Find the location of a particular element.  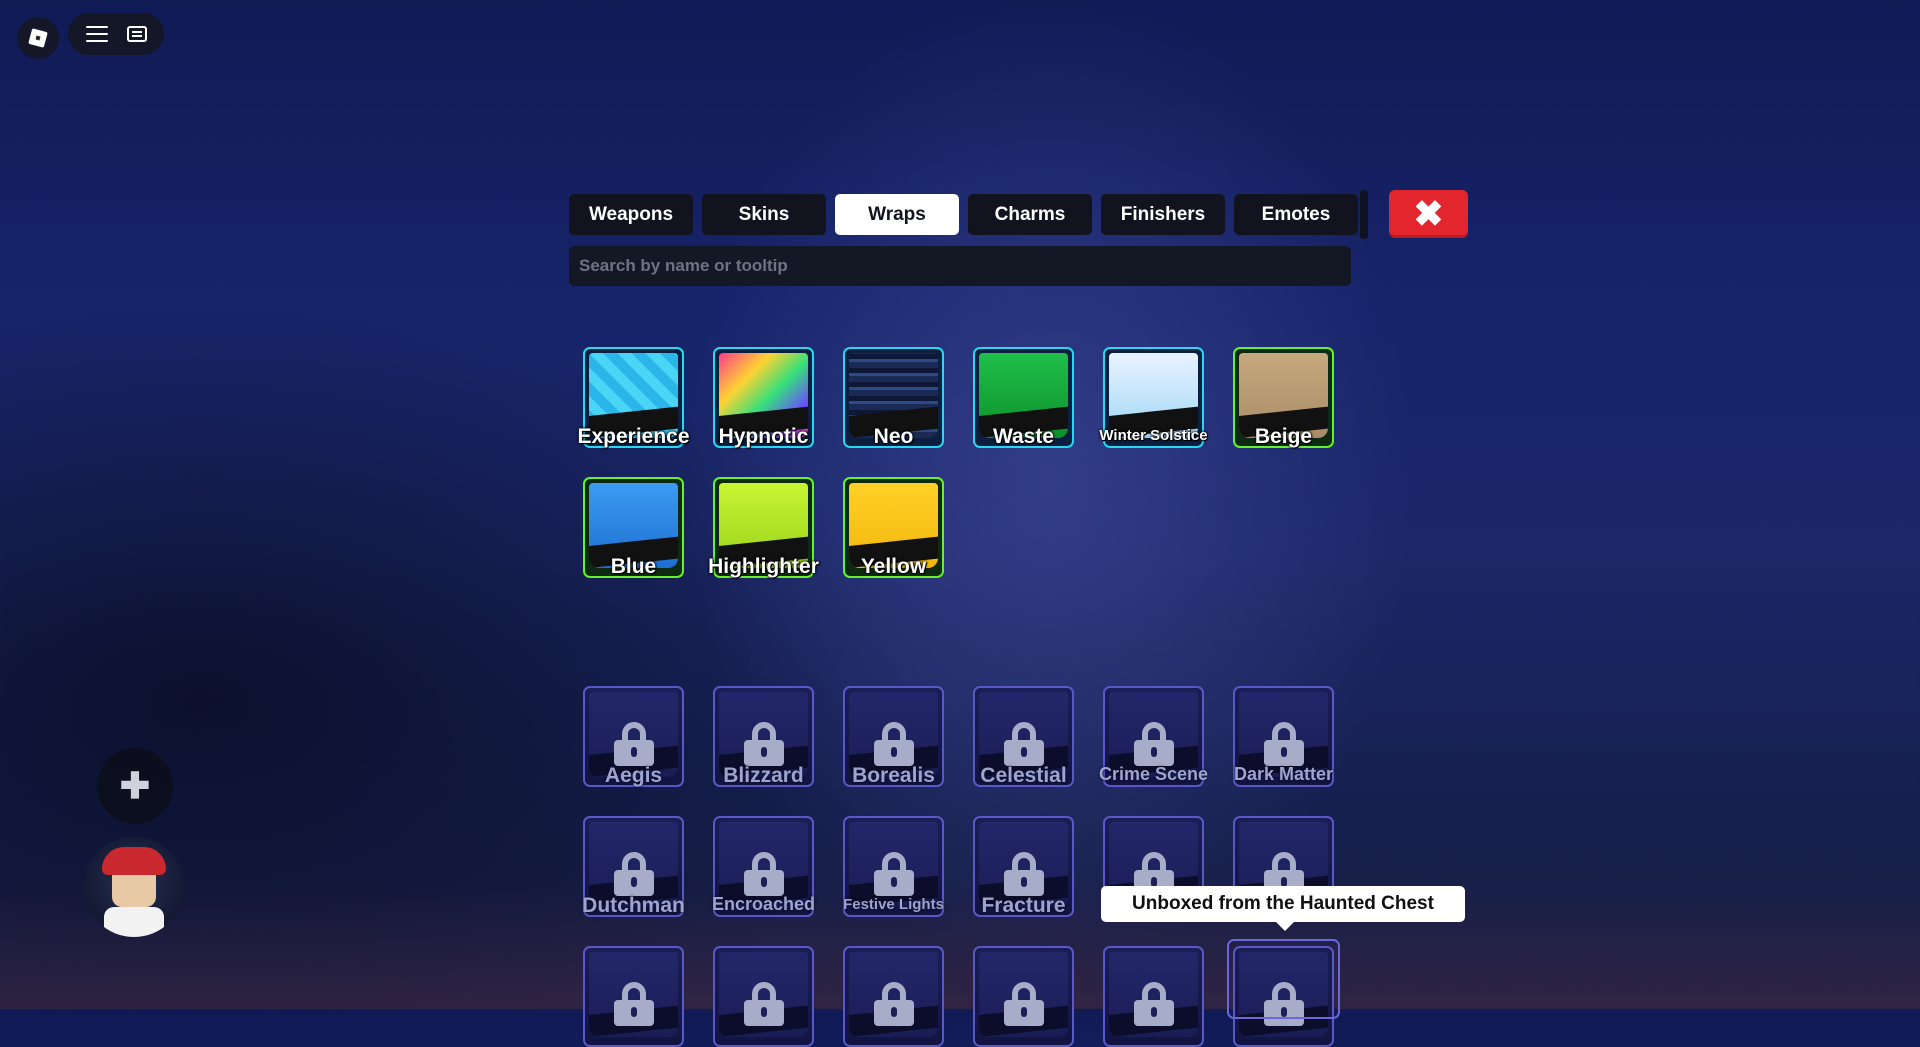

wrap-item-locked-hovered is located at coordinates (1283, 996).